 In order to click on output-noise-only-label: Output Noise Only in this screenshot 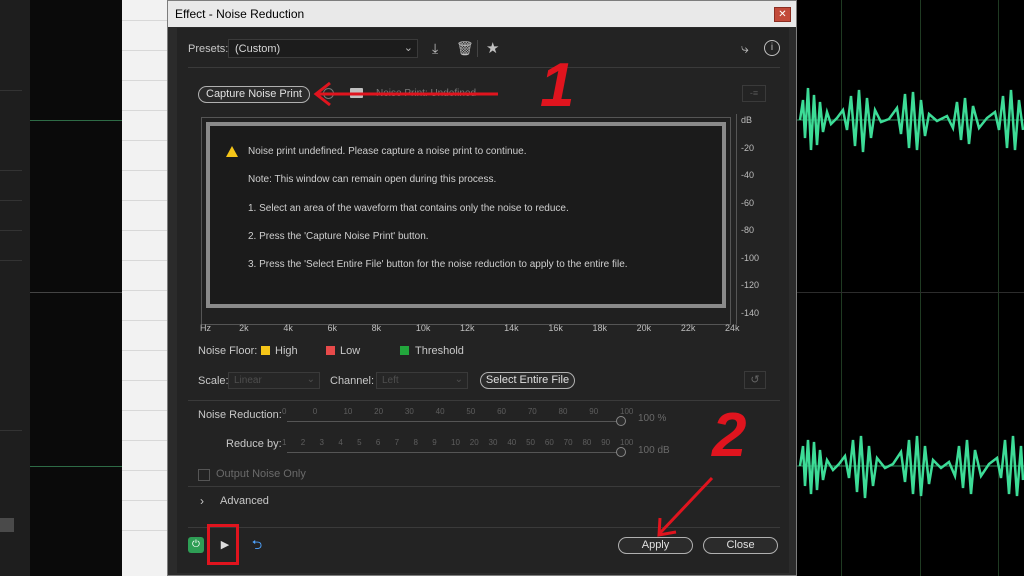, I will do `click(261, 474)`.